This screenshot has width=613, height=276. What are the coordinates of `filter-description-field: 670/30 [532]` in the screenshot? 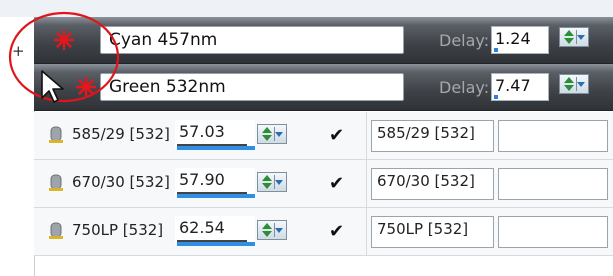 It's located at (432, 184).